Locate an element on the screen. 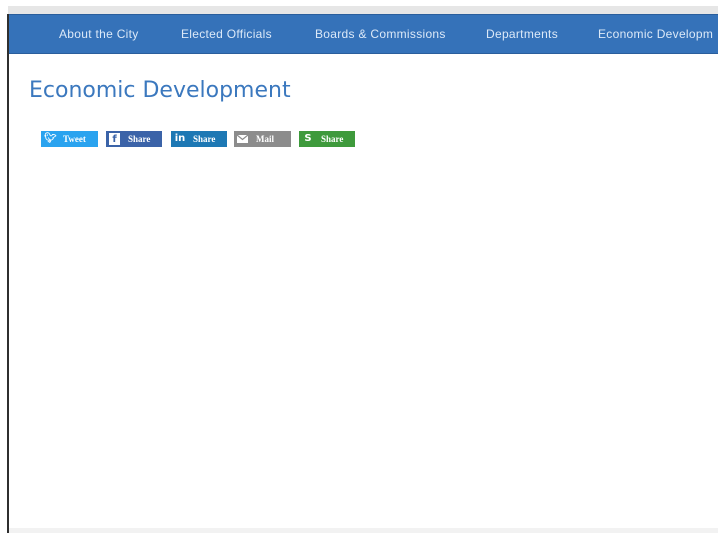 The height and width of the screenshot is (533, 718). nav-item-departments: Departments is located at coordinates (522, 34).